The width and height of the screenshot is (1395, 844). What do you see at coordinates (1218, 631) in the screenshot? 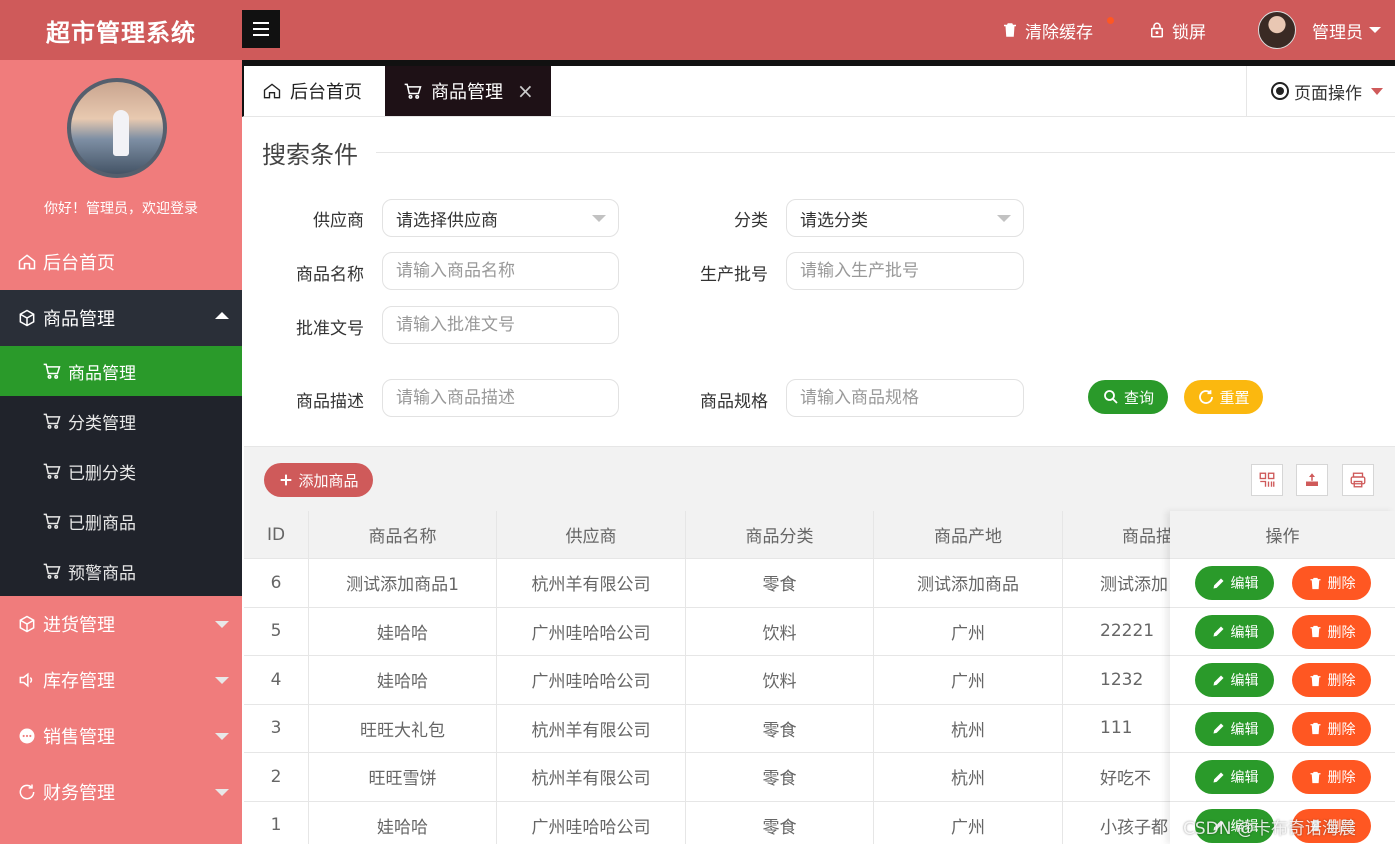
I see `pencil-icon` at bounding box center [1218, 631].